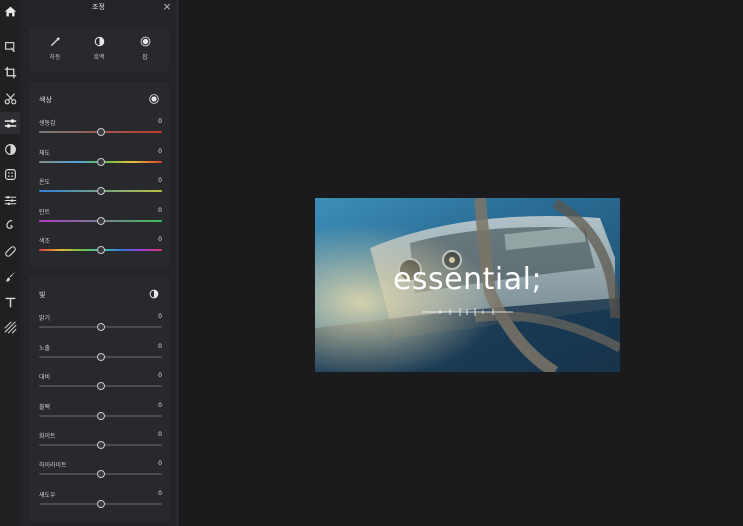  I want to click on slider-exposure: 노출 0, so click(100, 353).